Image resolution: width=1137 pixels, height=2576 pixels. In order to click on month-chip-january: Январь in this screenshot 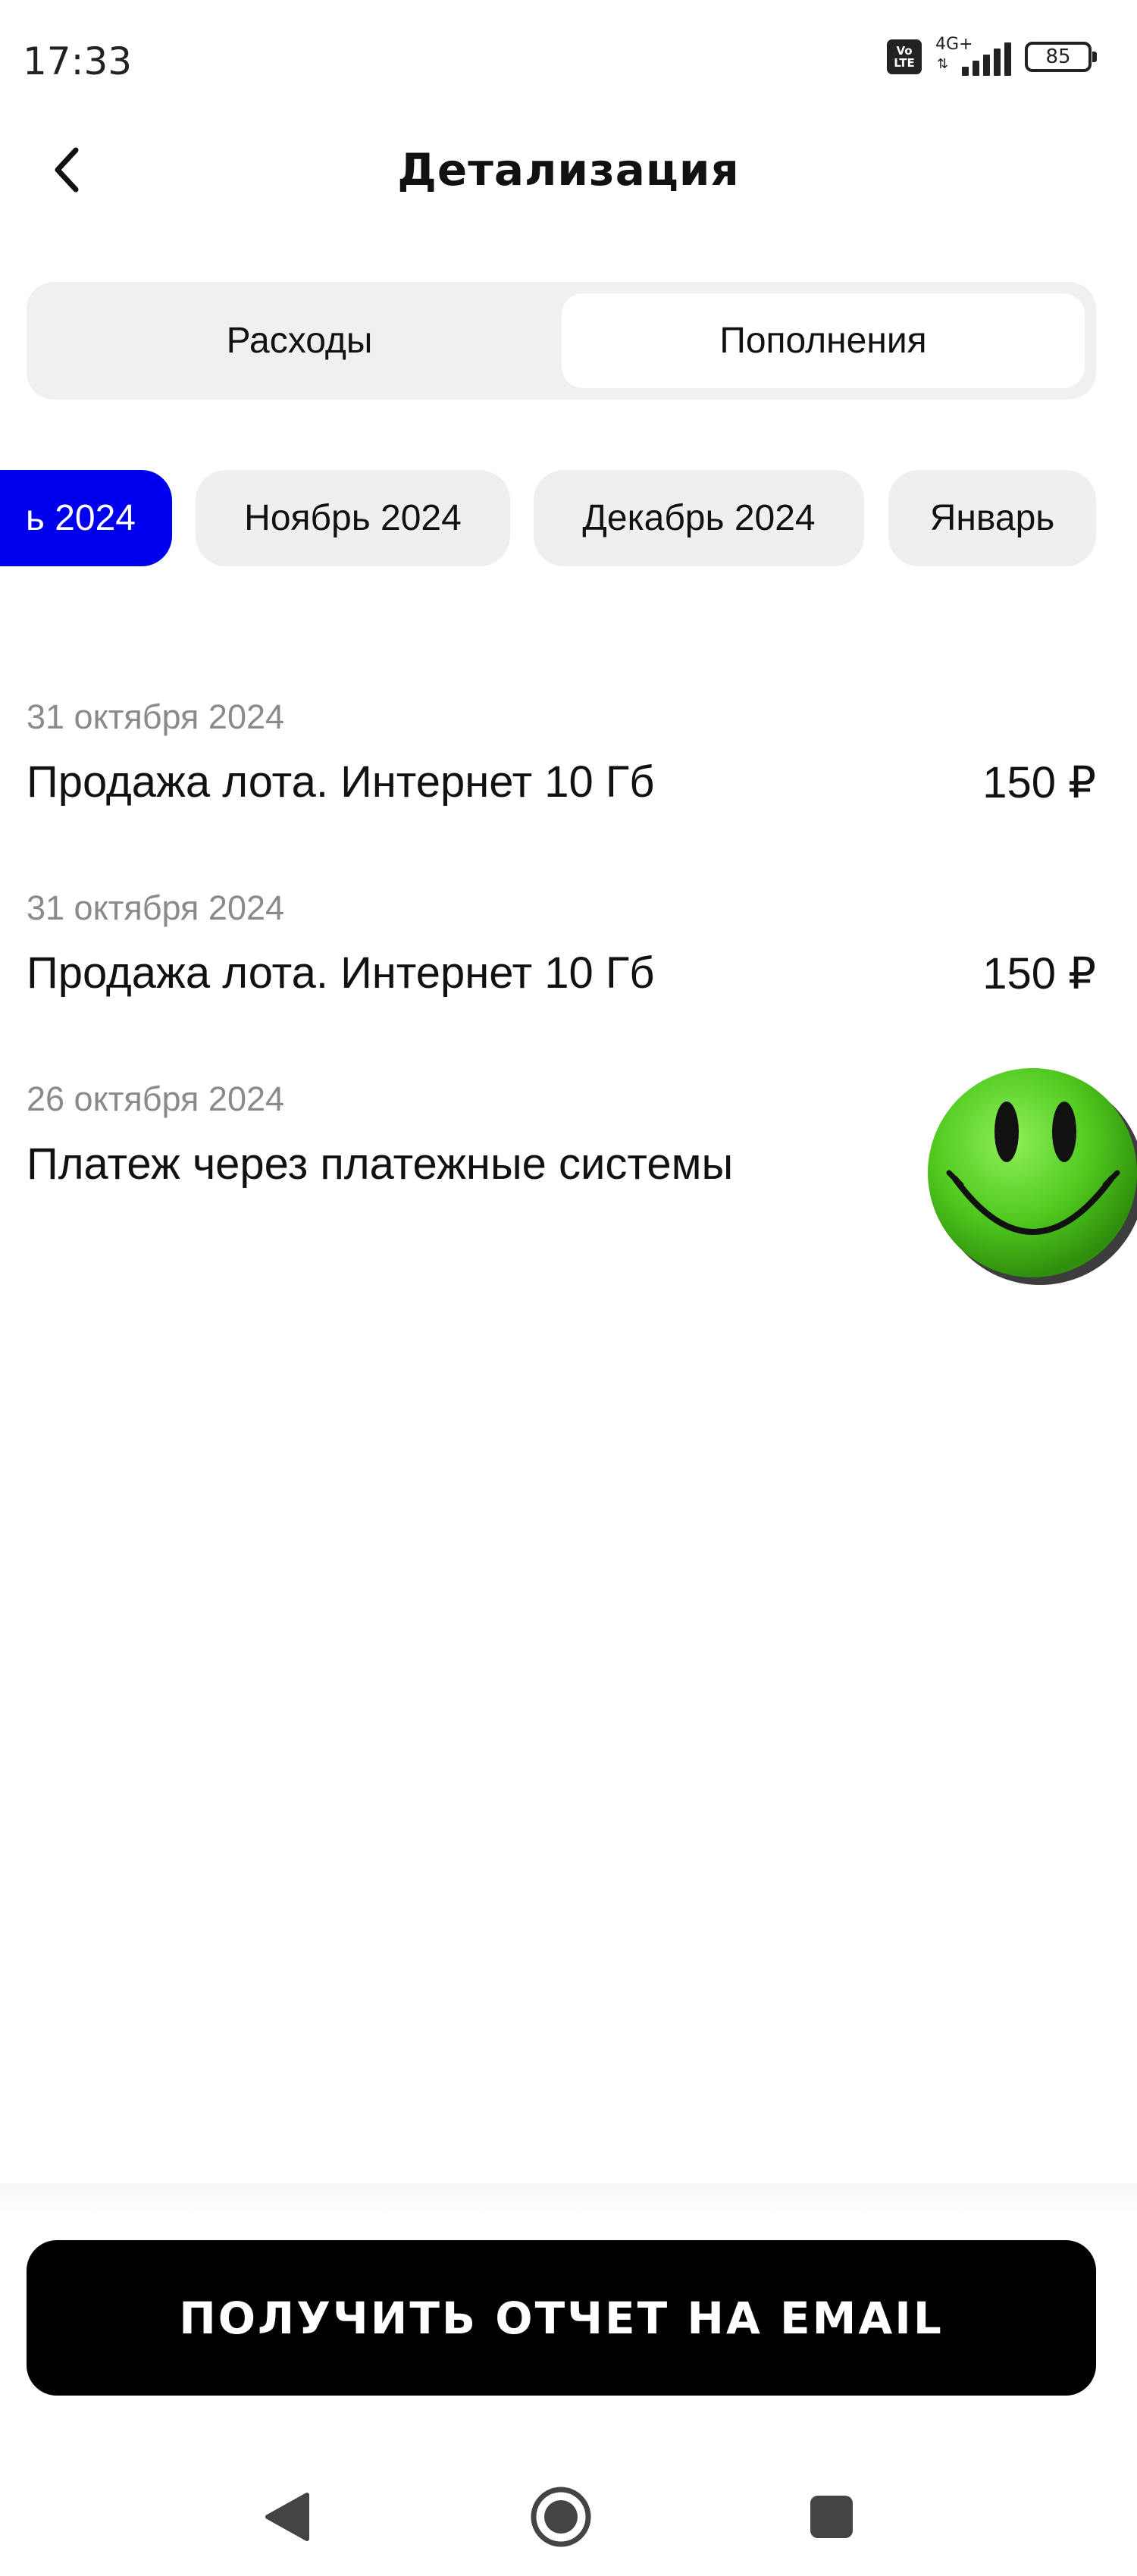, I will do `click(992, 518)`.